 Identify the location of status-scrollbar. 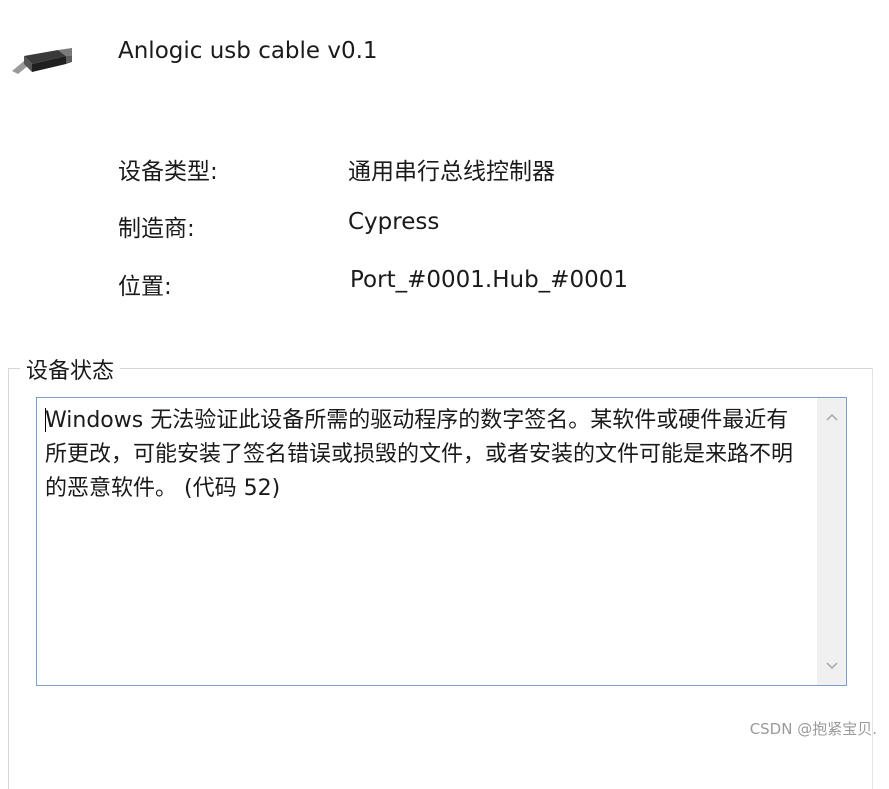
(831, 541).